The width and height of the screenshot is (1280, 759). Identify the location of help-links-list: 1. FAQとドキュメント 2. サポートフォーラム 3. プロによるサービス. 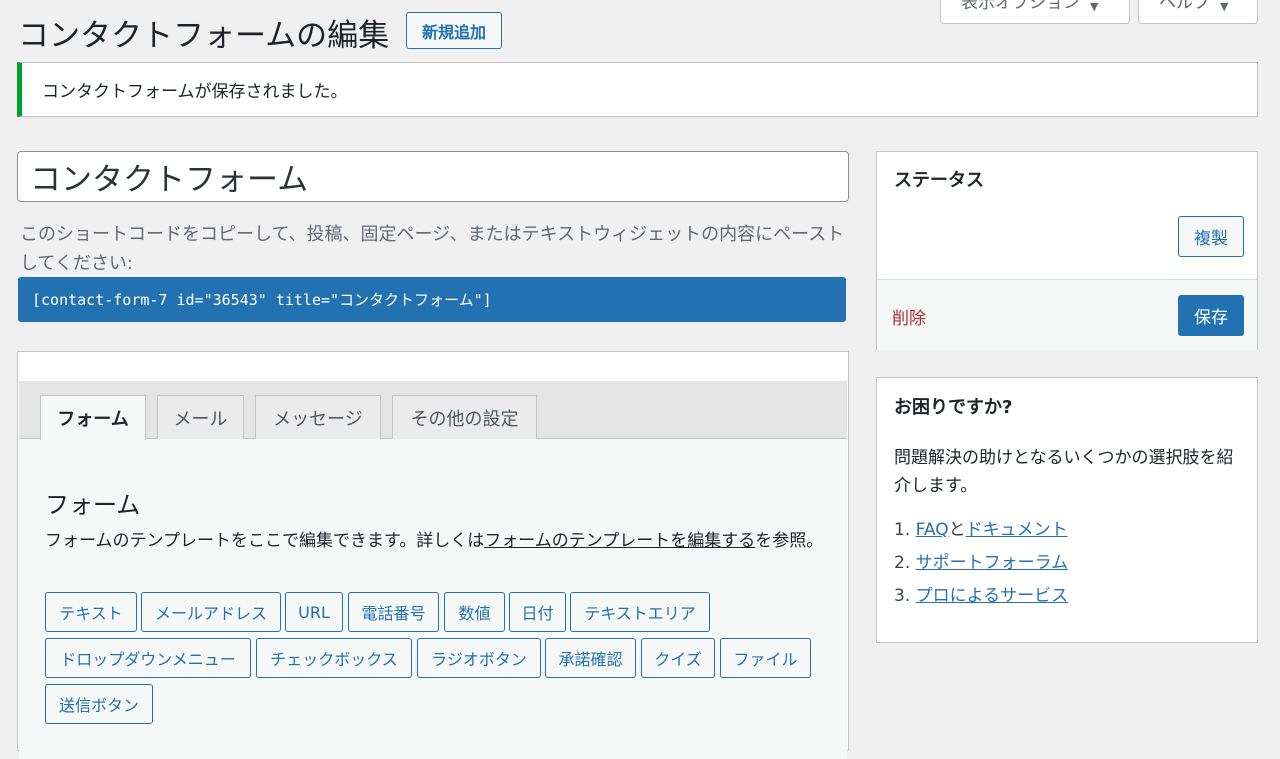
(981, 565).